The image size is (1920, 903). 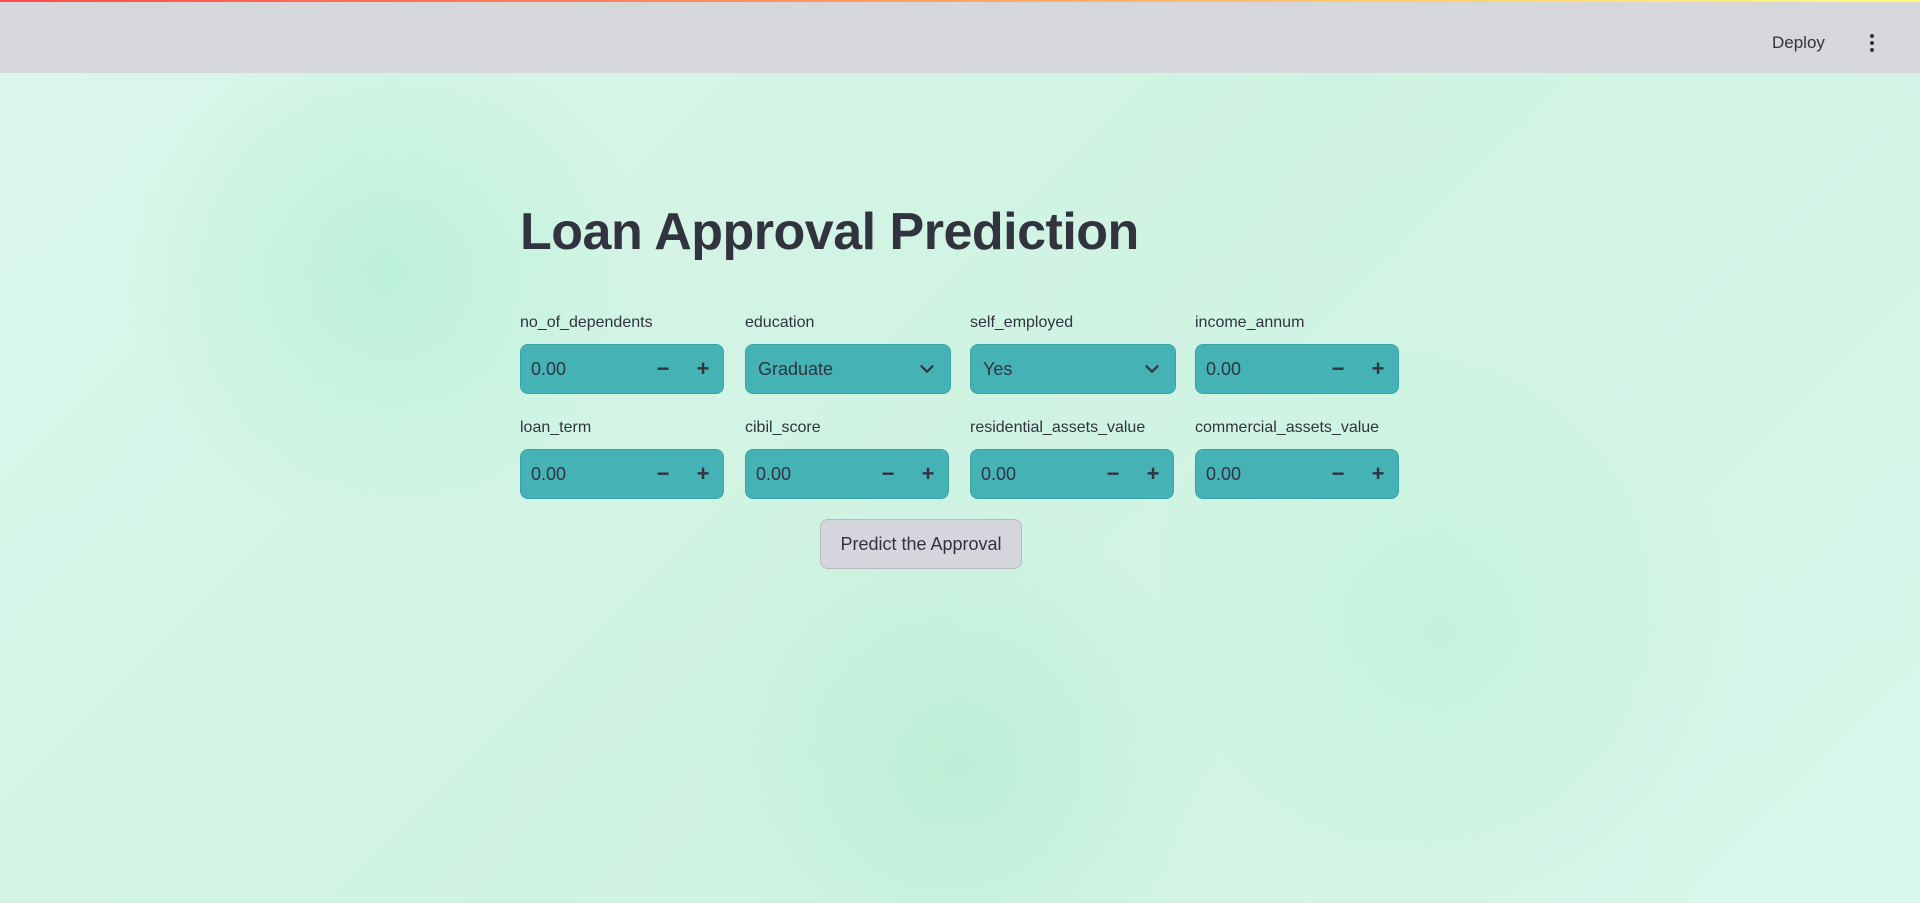 What do you see at coordinates (780, 322) in the screenshot?
I see `education-label: education` at bounding box center [780, 322].